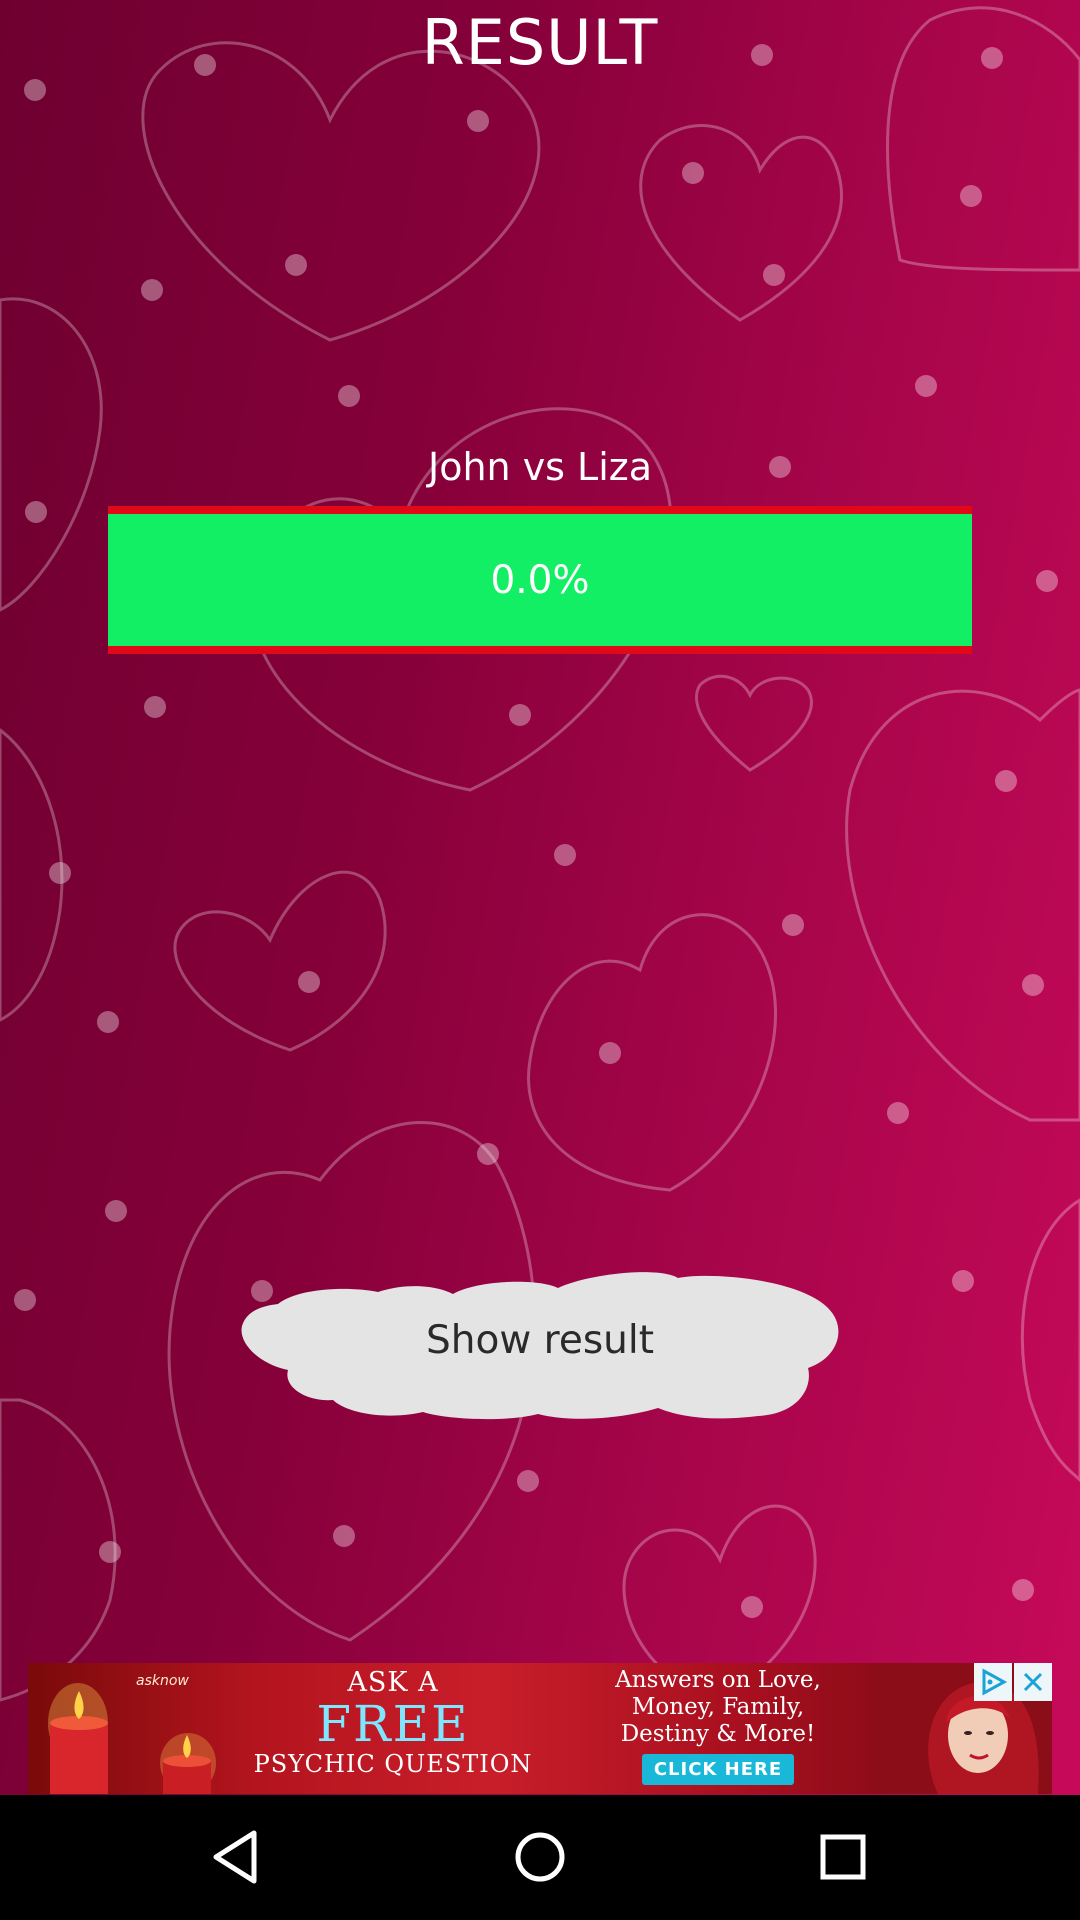  I want to click on back-triangle-icon, so click(236, 1857).